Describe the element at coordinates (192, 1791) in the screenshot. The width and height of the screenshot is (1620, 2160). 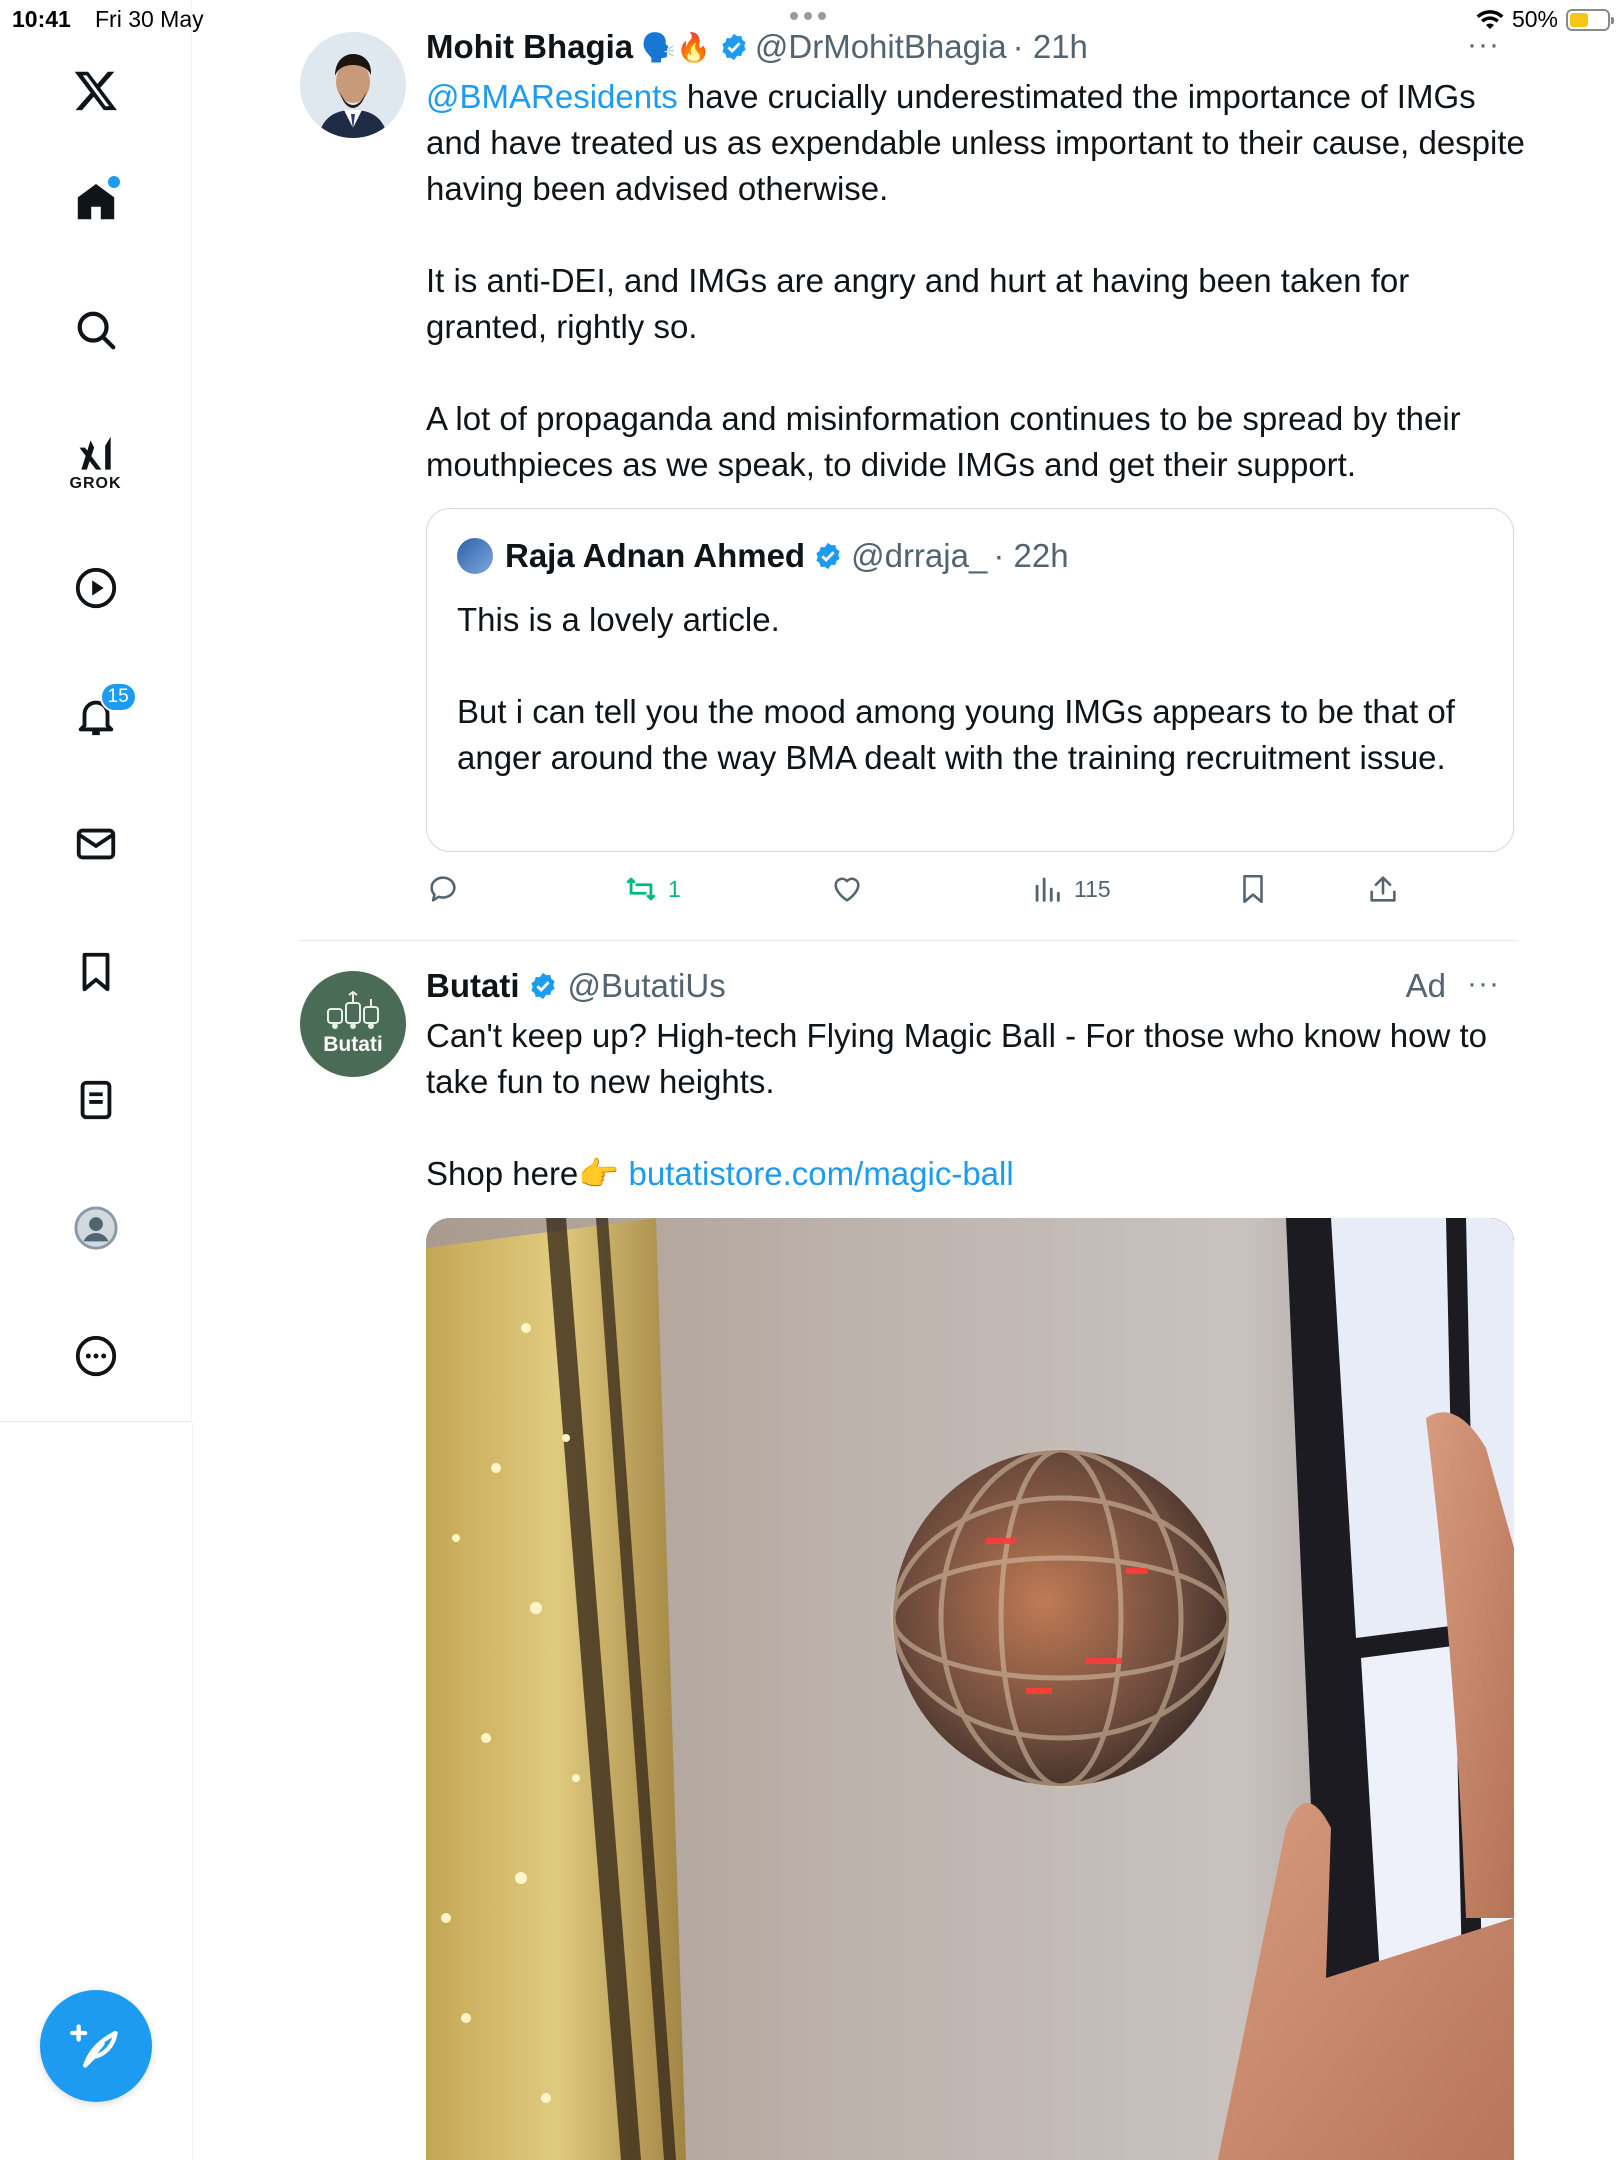
I see `sidebar-border` at that location.